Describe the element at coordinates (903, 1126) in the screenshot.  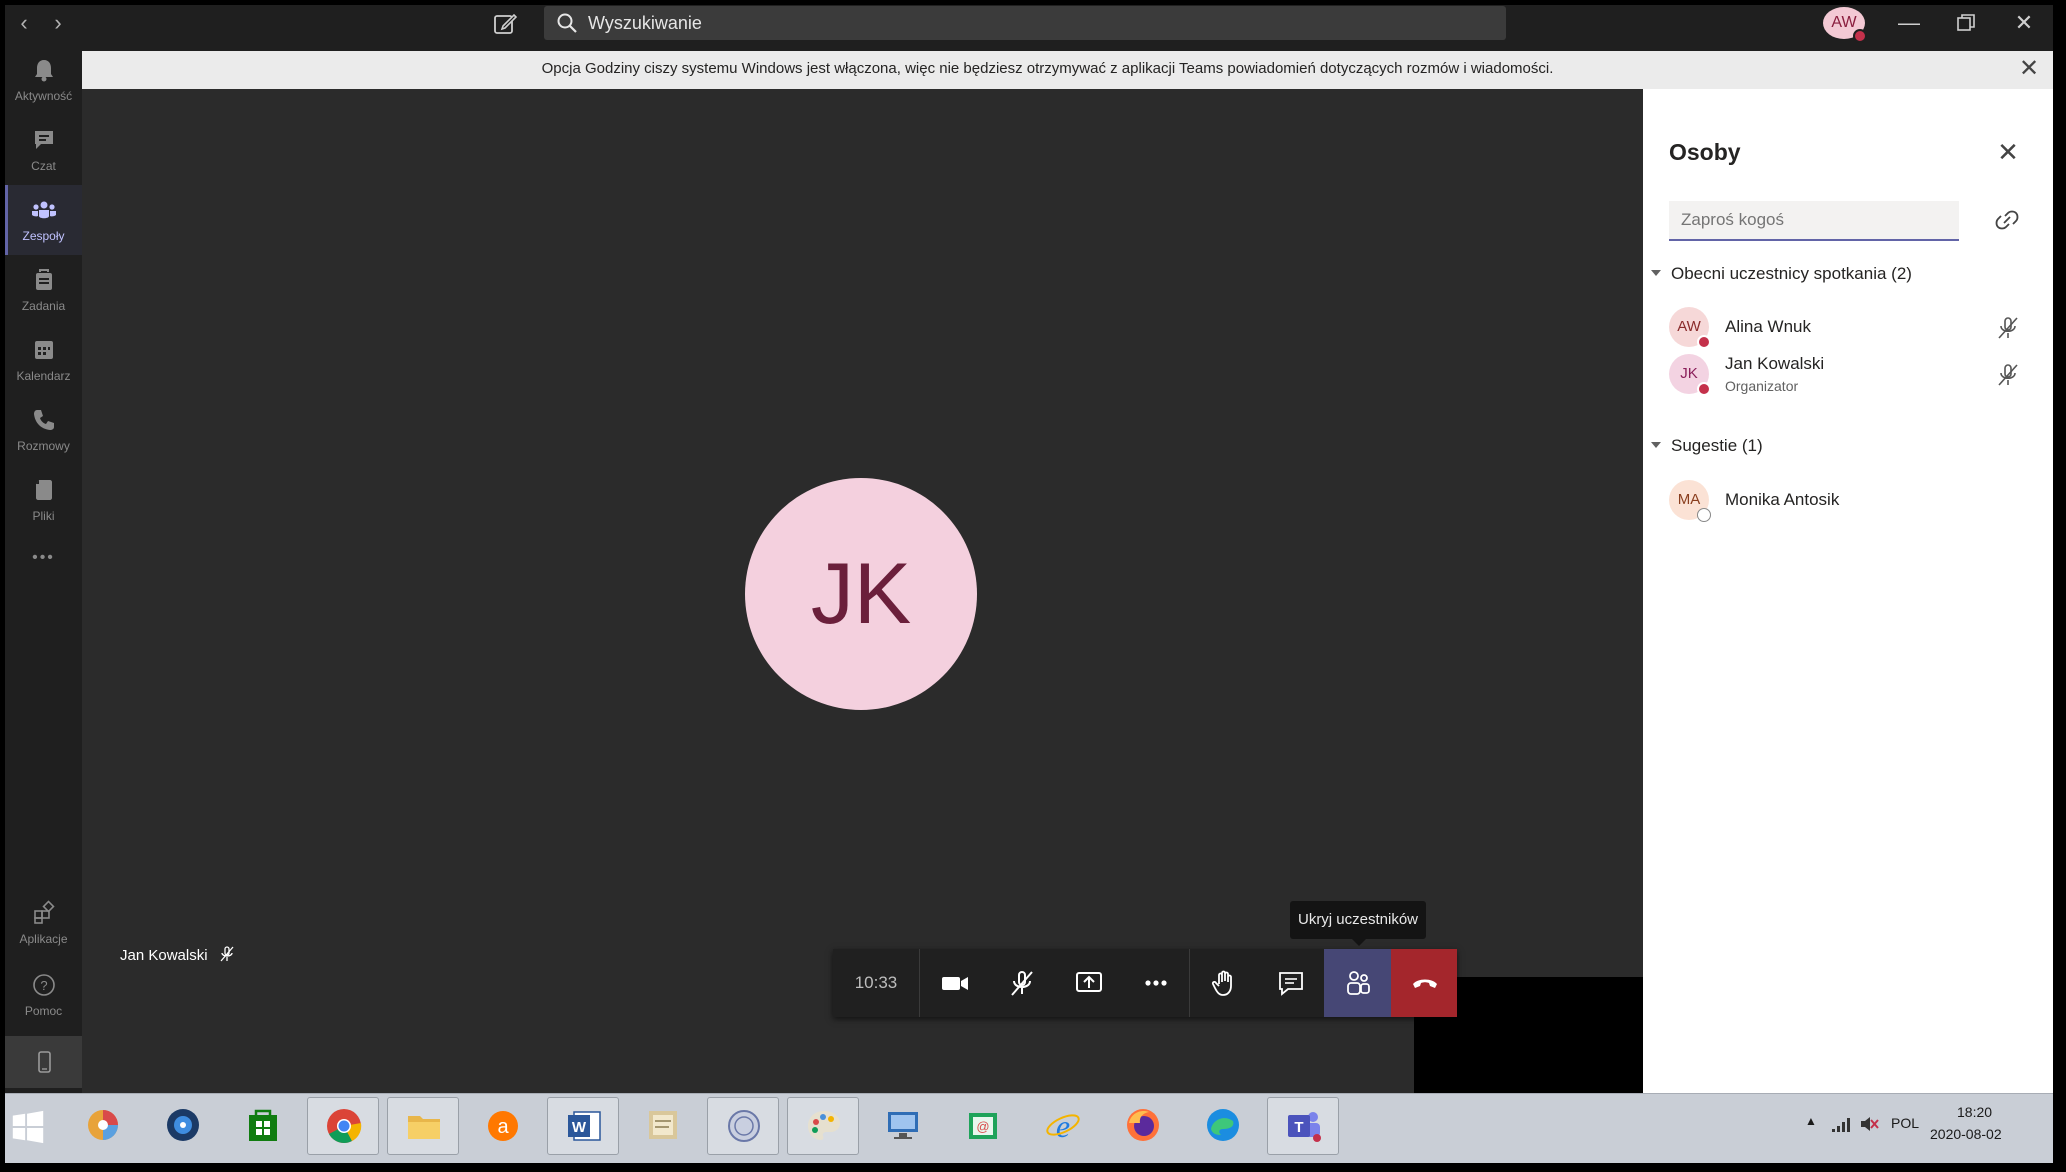
I see `taskbar-app-remote` at that location.